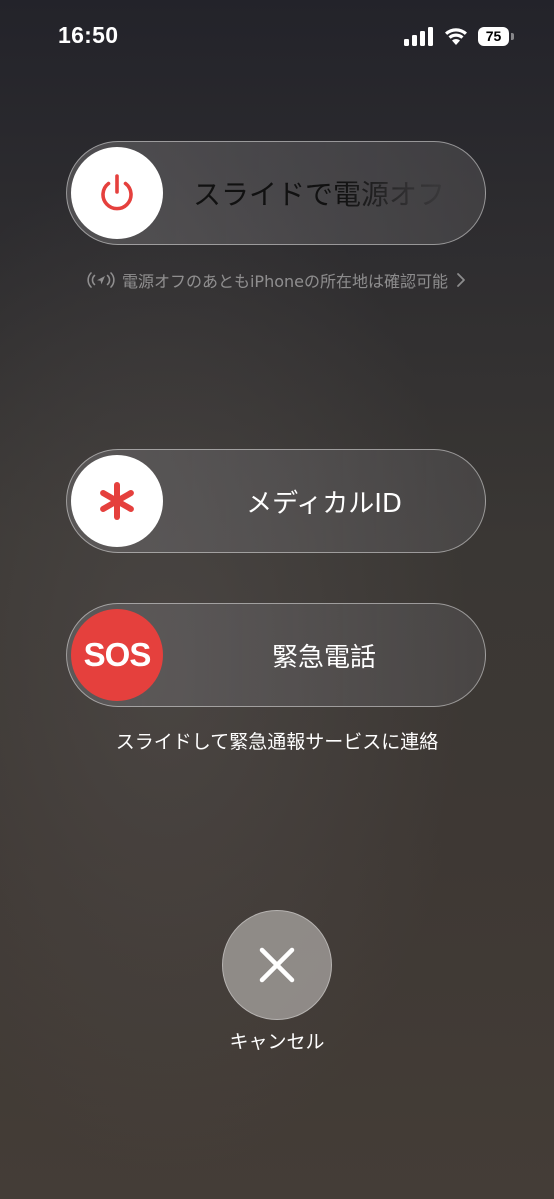  I want to click on power-off-knob, so click(117, 193).